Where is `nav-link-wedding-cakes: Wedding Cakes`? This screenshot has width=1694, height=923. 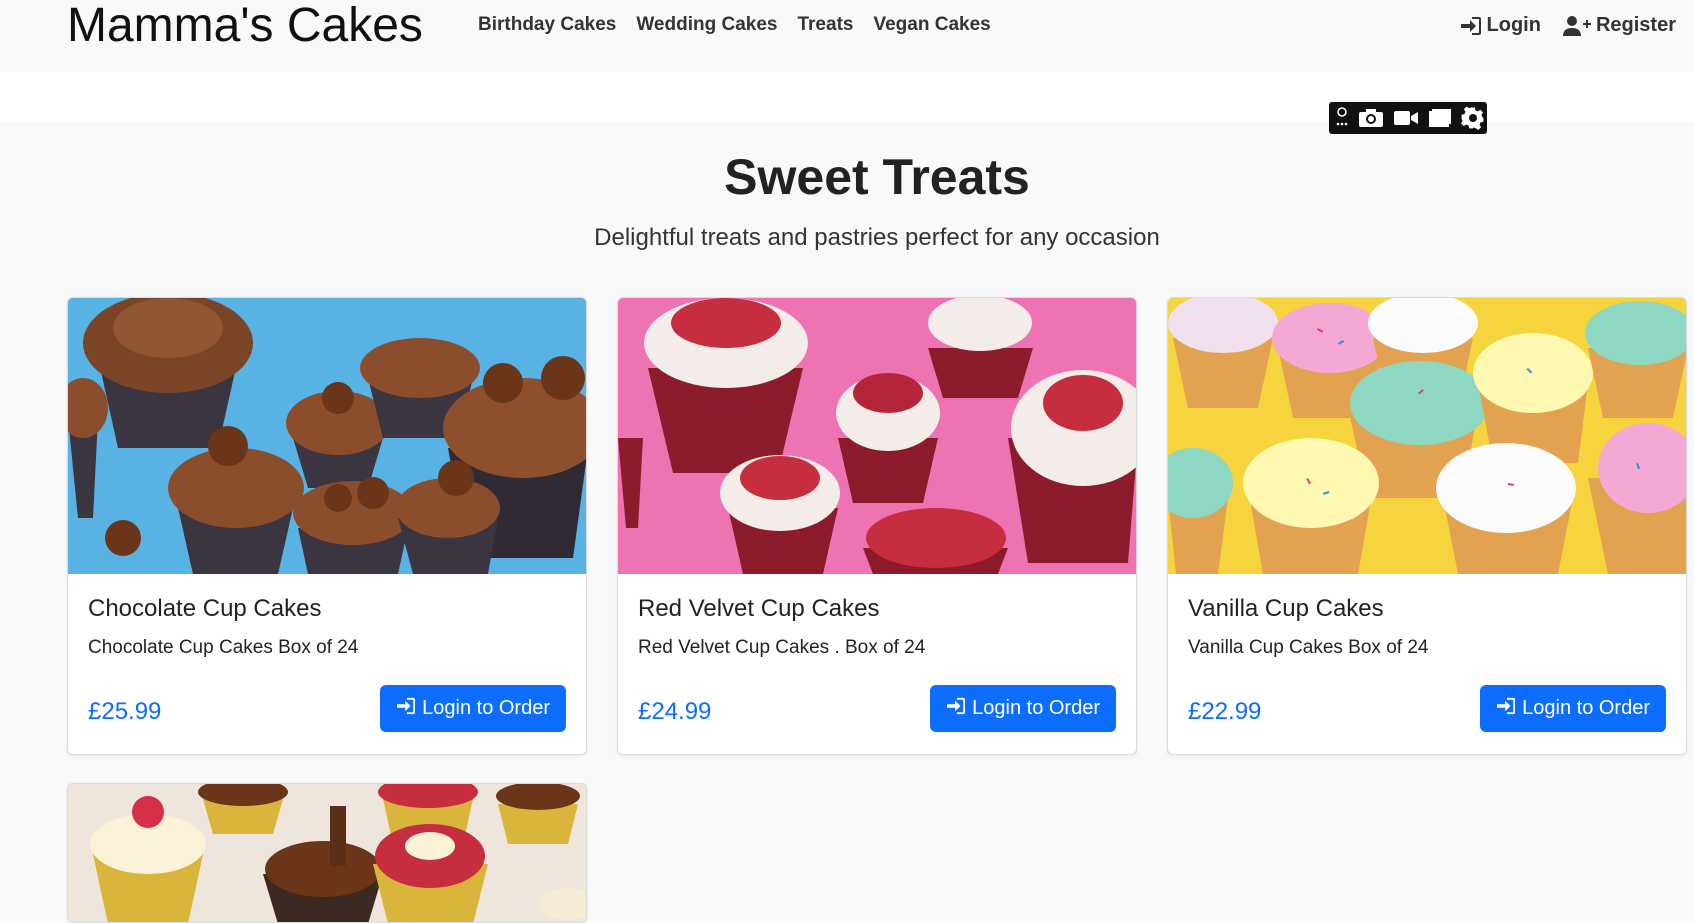
nav-link-wedding-cakes: Wedding Cakes is located at coordinates (706, 25).